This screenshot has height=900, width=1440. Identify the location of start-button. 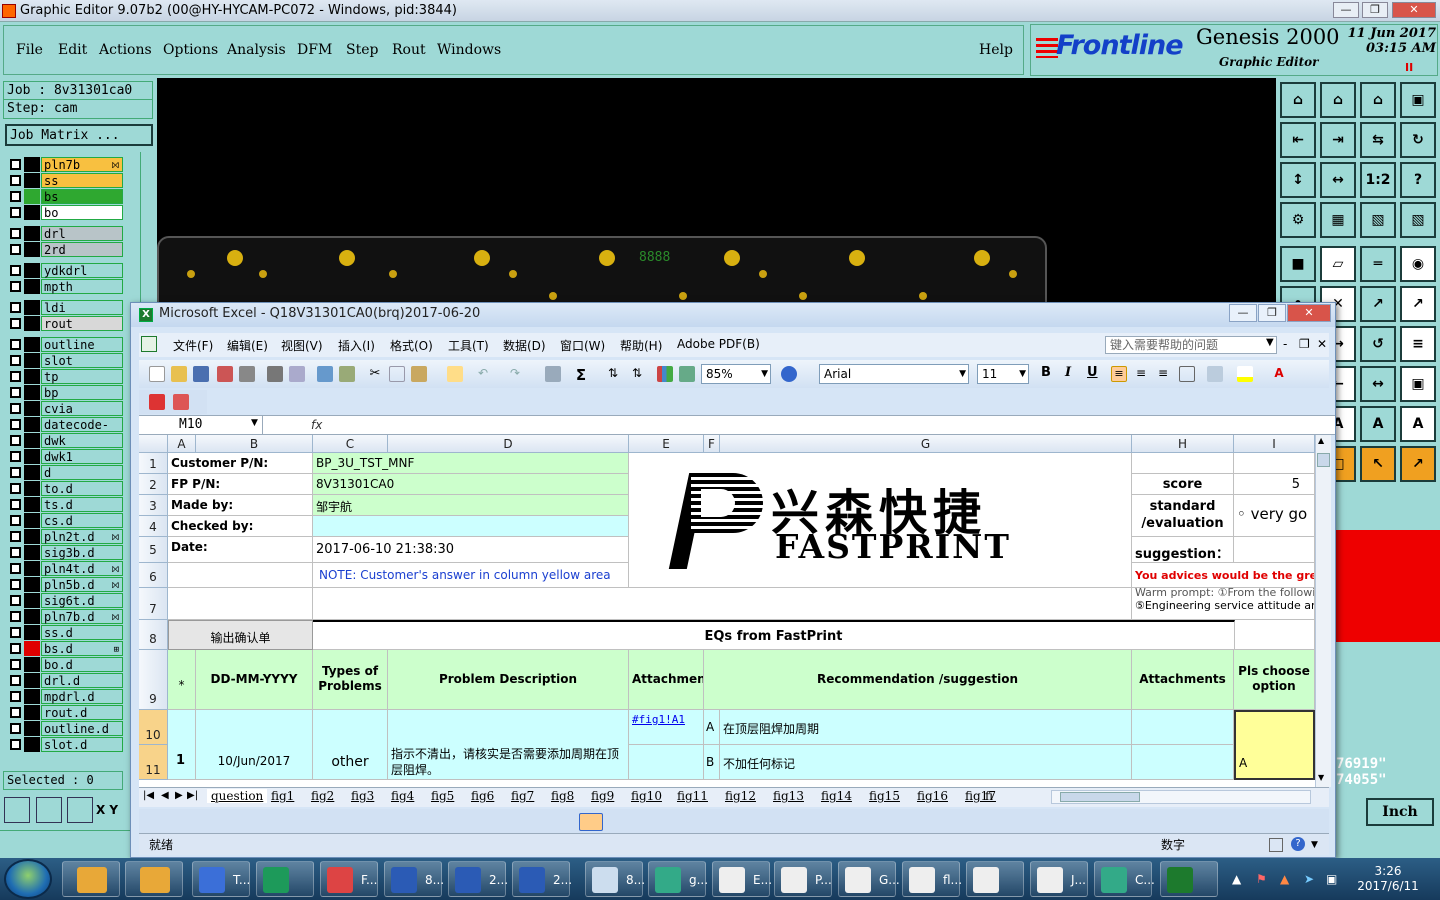
(28, 879).